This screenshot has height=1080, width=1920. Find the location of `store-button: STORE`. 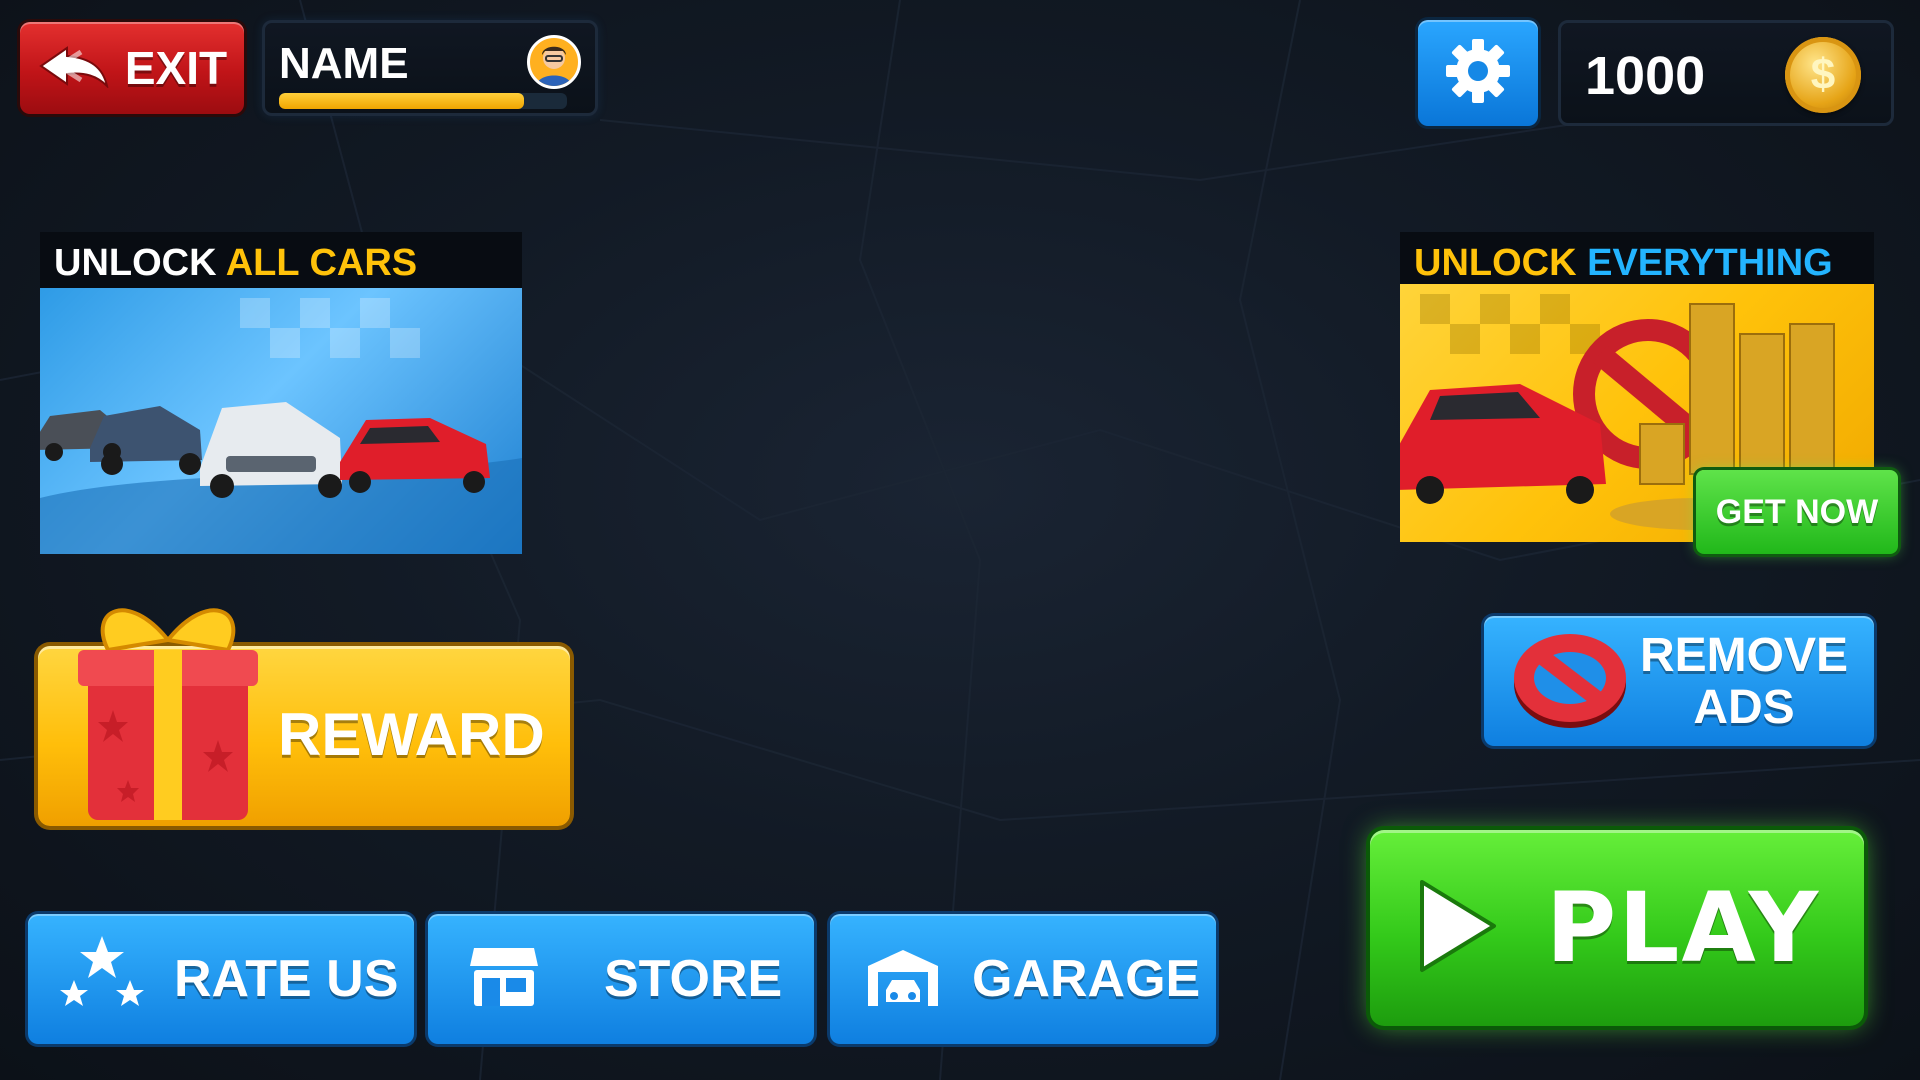

store-button: STORE is located at coordinates (621, 979).